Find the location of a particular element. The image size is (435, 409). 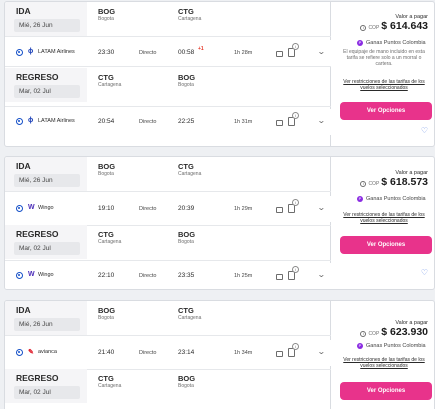

airline-name: Wingo is located at coordinates (46, 208).